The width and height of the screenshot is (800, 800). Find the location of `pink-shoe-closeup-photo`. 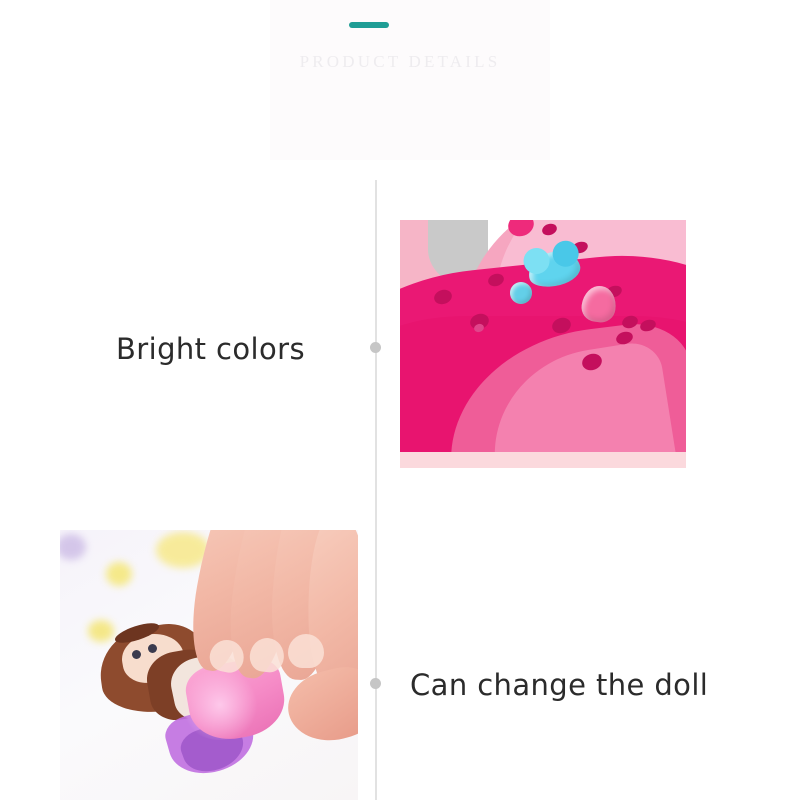

pink-shoe-closeup-photo is located at coordinates (543, 349).